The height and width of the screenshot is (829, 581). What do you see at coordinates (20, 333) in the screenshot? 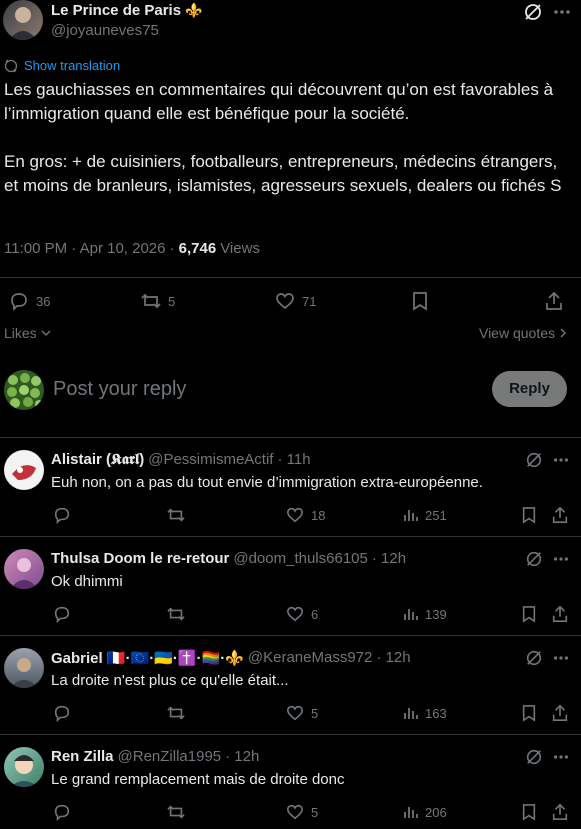
I see `likes-link-label: Likes` at bounding box center [20, 333].